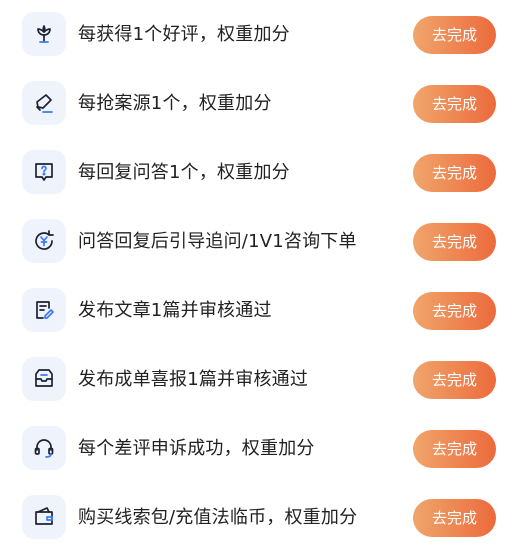 The height and width of the screenshot is (552, 518). Describe the element at coordinates (175, 310) in the screenshot. I see `task-label: 发布文章1篇并审核通过` at that location.